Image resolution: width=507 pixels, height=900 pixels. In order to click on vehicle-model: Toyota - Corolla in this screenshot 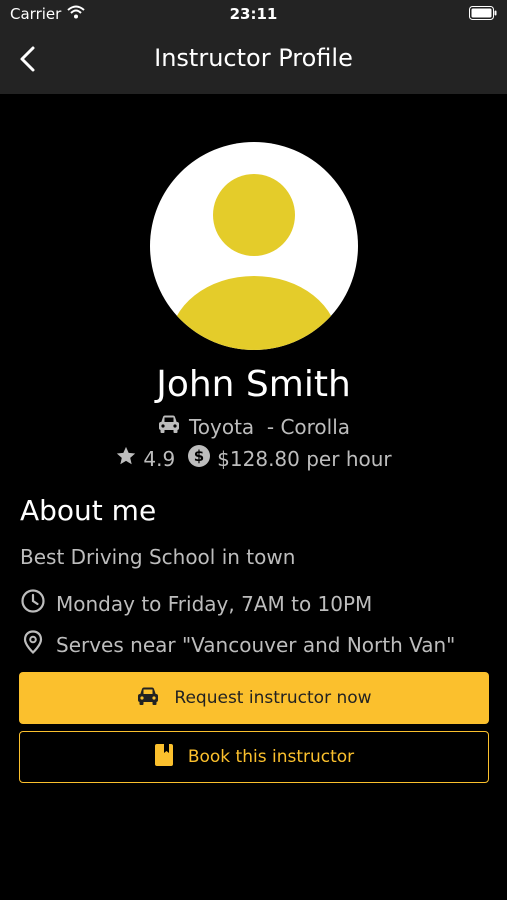, I will do `click(269, 426)`.